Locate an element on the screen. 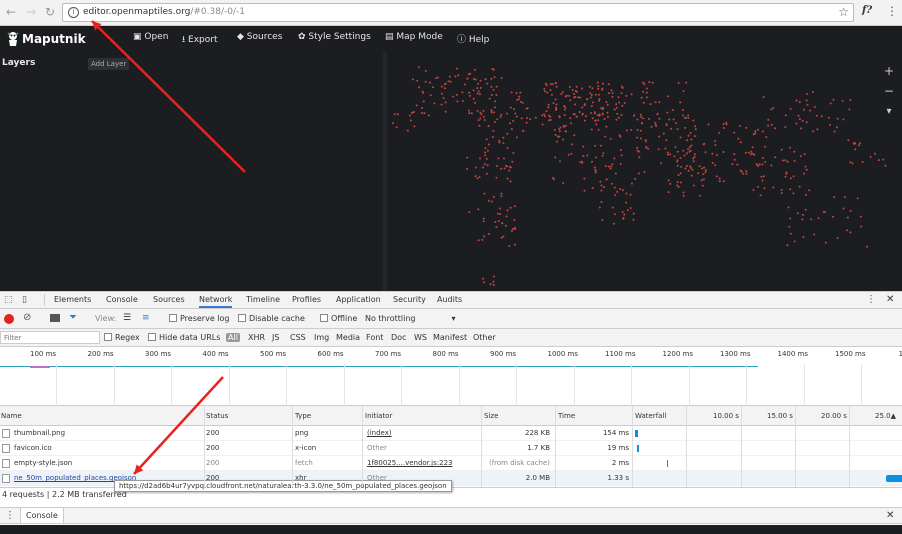  filter-input is located at coordinates (50, 337).